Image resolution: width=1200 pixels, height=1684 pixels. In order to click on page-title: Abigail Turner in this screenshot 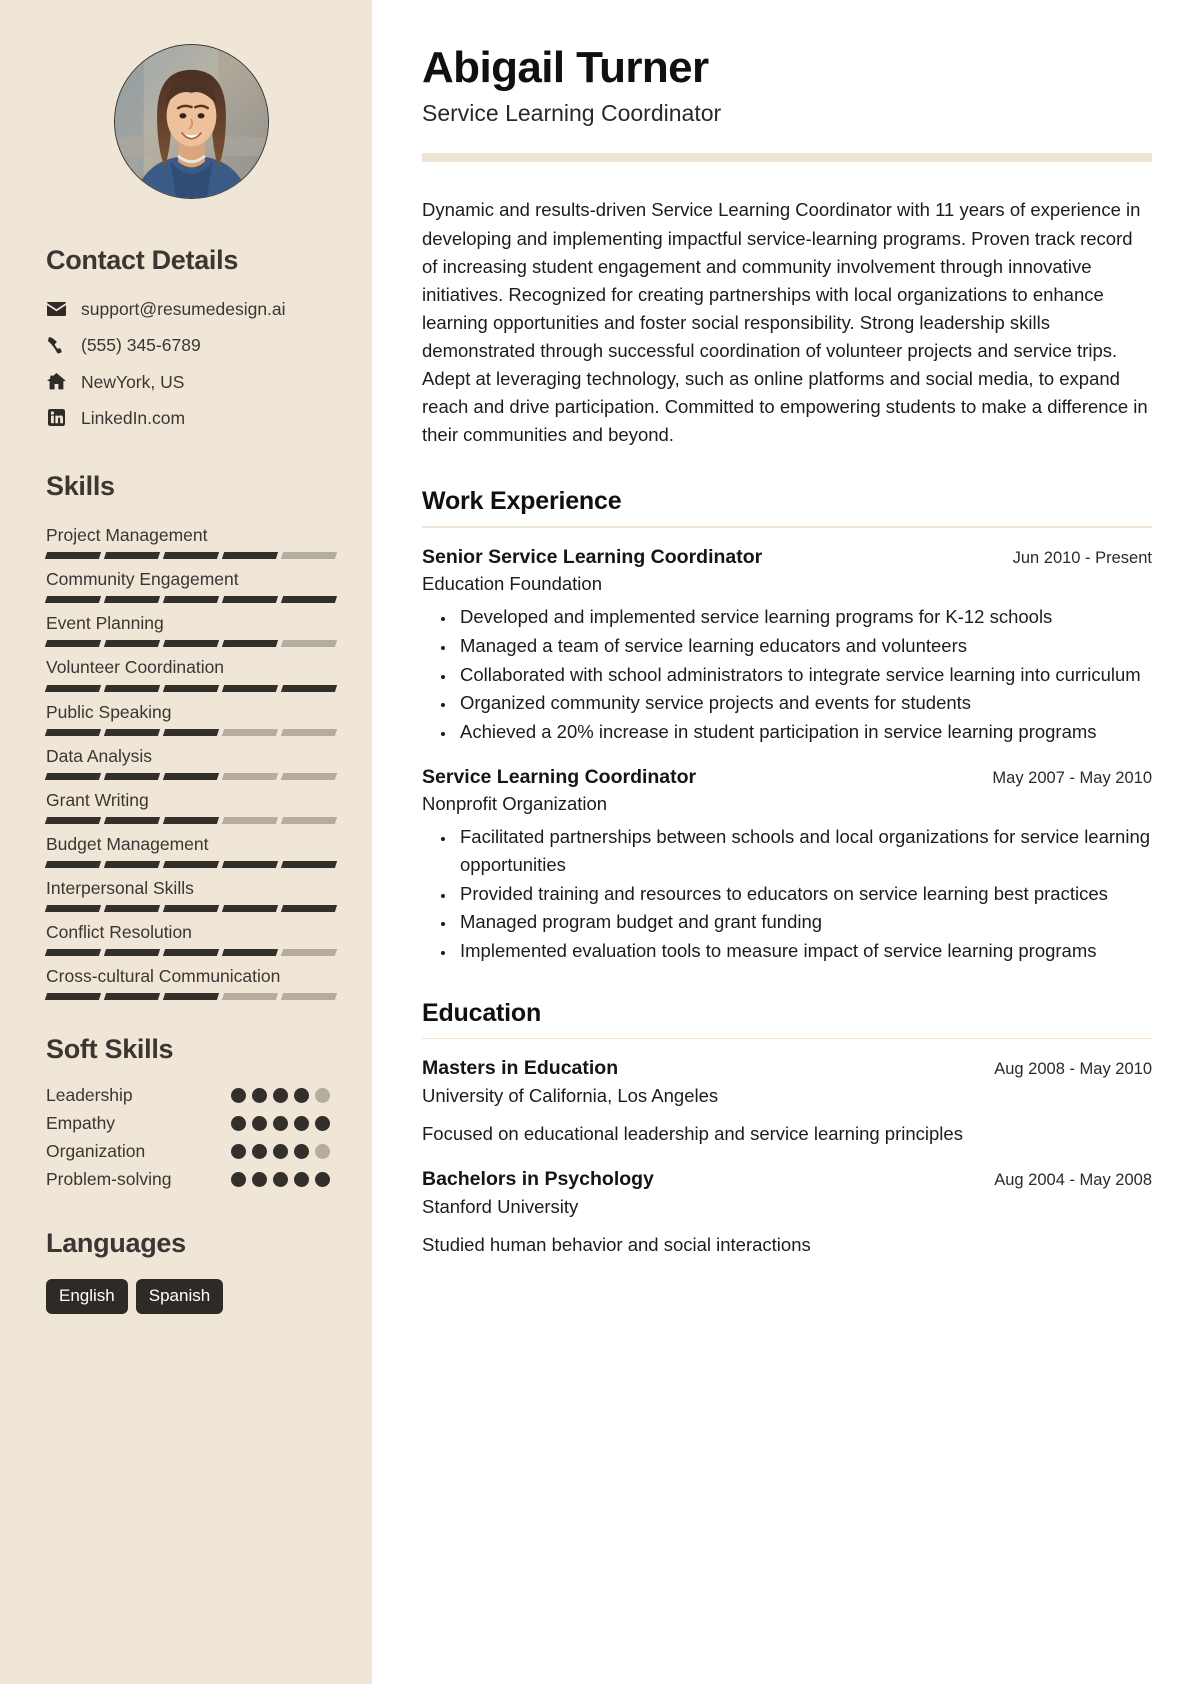, I will do `click(565, 67)`.